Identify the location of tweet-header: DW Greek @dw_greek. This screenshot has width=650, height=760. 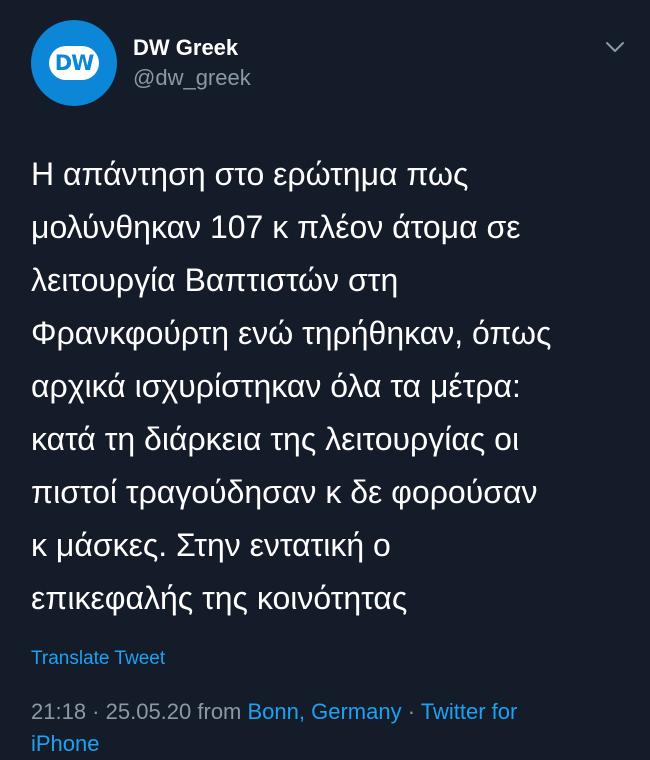
(192, 63).